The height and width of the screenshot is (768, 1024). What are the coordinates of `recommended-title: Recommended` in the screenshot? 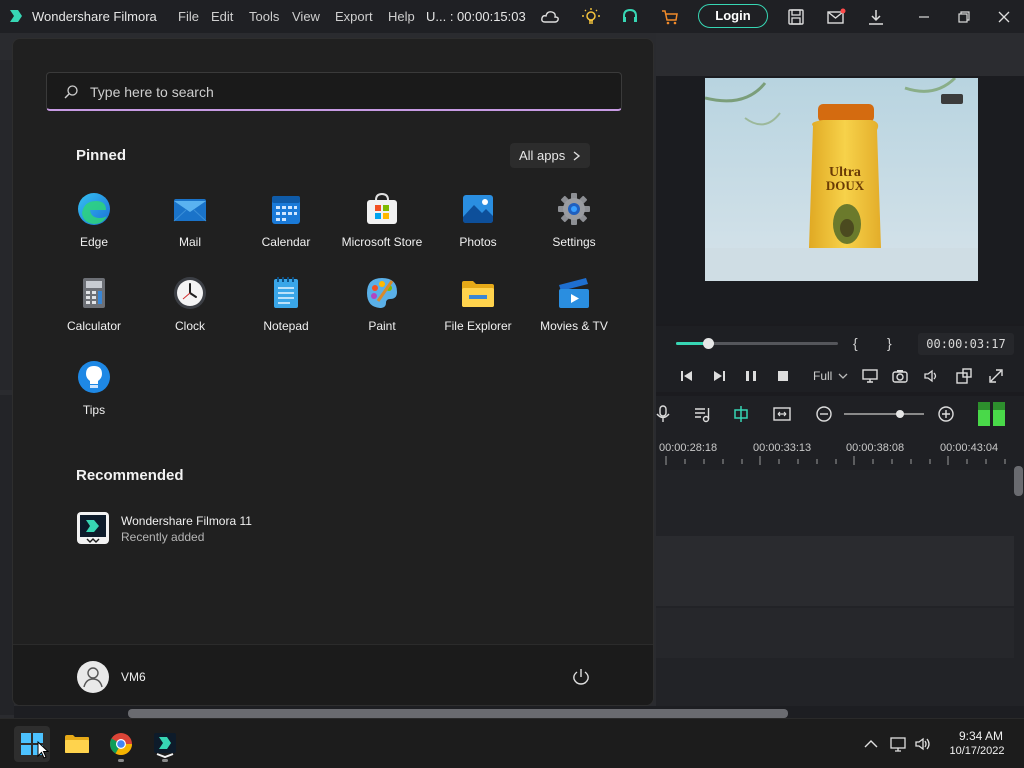 It's located at (130, 475).